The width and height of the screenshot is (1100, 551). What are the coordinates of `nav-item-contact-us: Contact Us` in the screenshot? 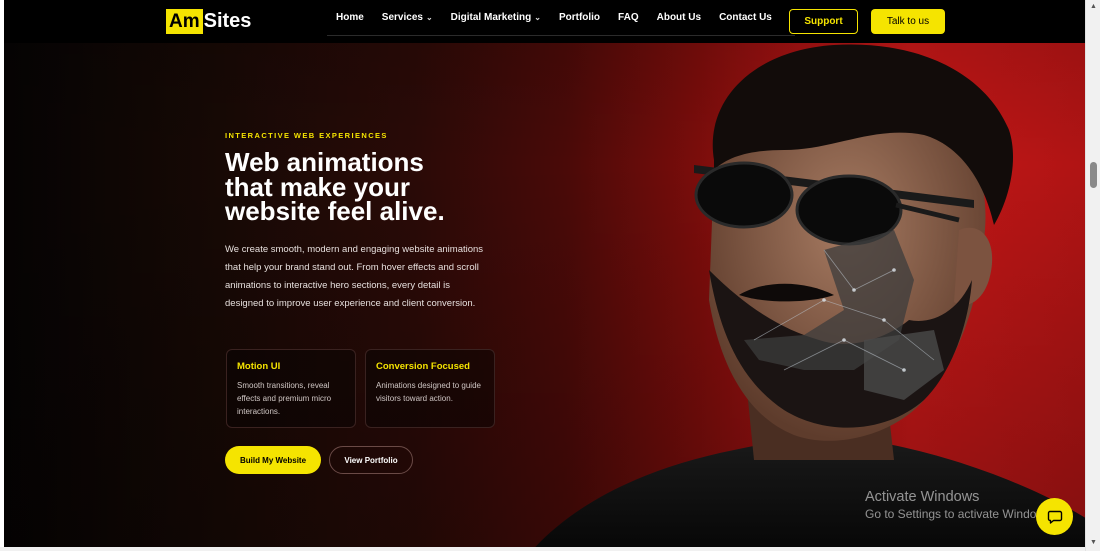 It's located at (745, 17).